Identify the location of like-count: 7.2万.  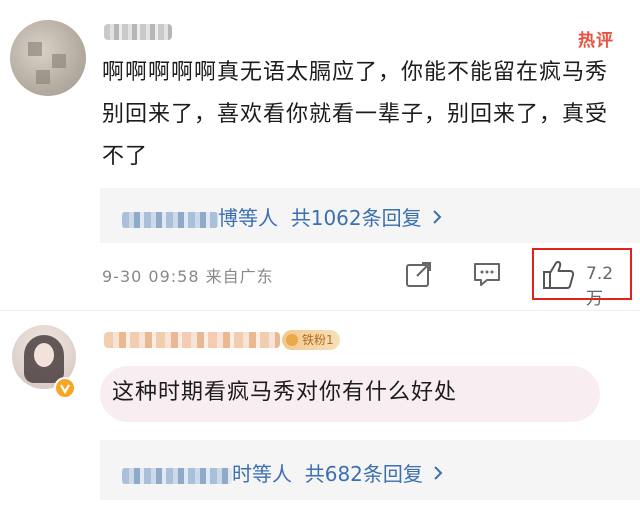
(600, 286).